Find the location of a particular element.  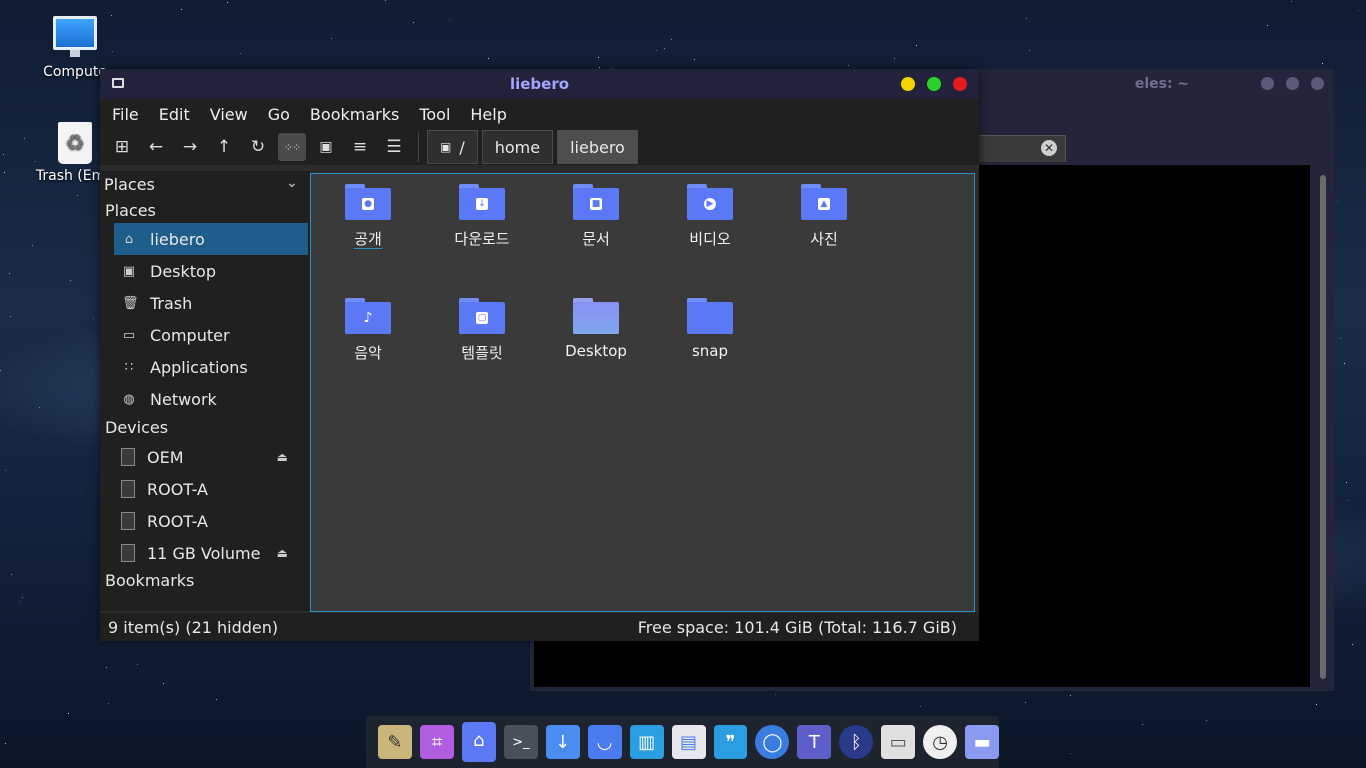

terminal-maximize-button is located at coordinates (1292, 83).